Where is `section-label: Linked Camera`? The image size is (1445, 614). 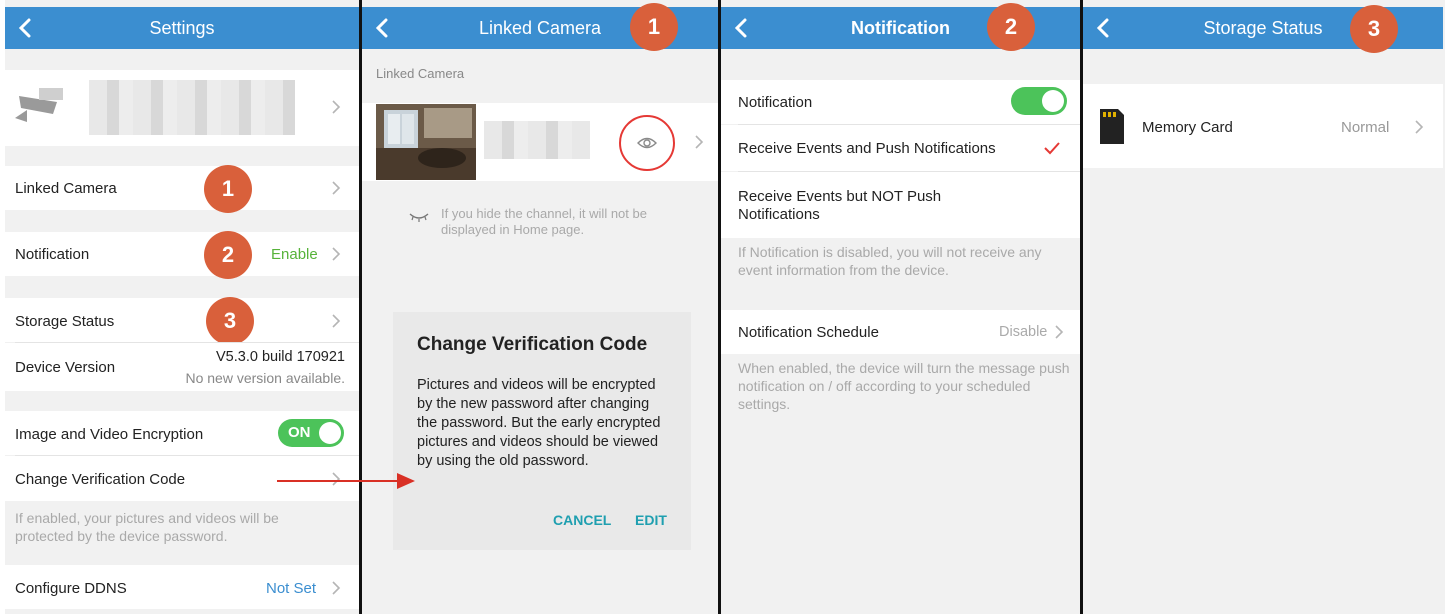 section-label: Linked Camera is located at coordinates (420, 73).